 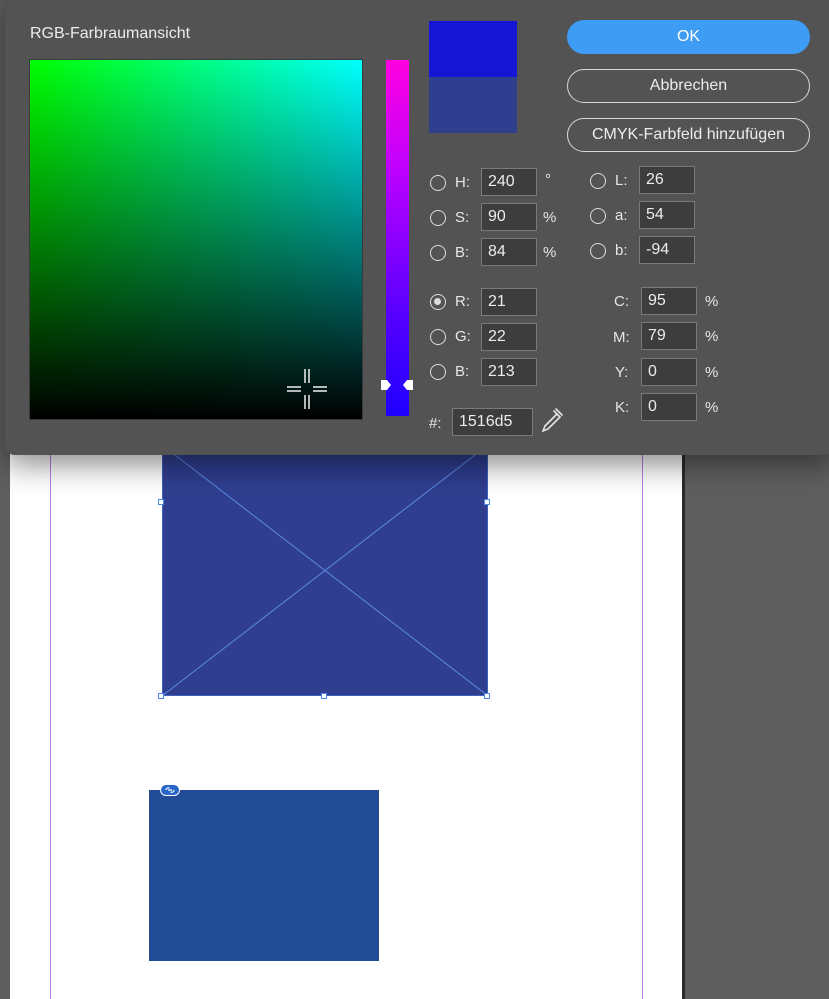 What do you see at coordinates (669, 372) in the screenshot?
I see `yellow-input: 0` at bounding box center [669, 372].